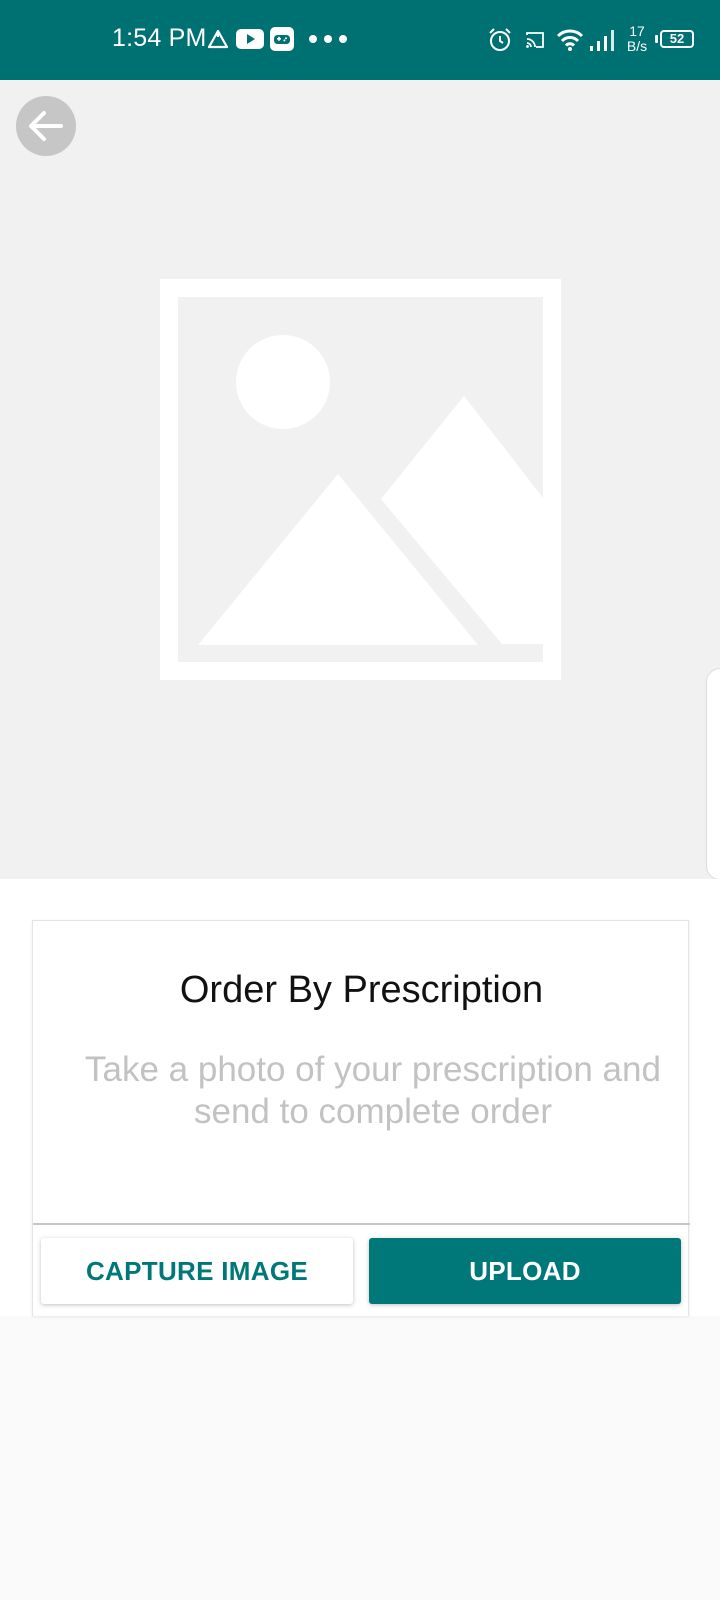 The image size is (720, 1600). What do you see at coordinates (637, 31) in the screenshot?
I see `network-speed-value: 17` at bounding box center [637, 31].